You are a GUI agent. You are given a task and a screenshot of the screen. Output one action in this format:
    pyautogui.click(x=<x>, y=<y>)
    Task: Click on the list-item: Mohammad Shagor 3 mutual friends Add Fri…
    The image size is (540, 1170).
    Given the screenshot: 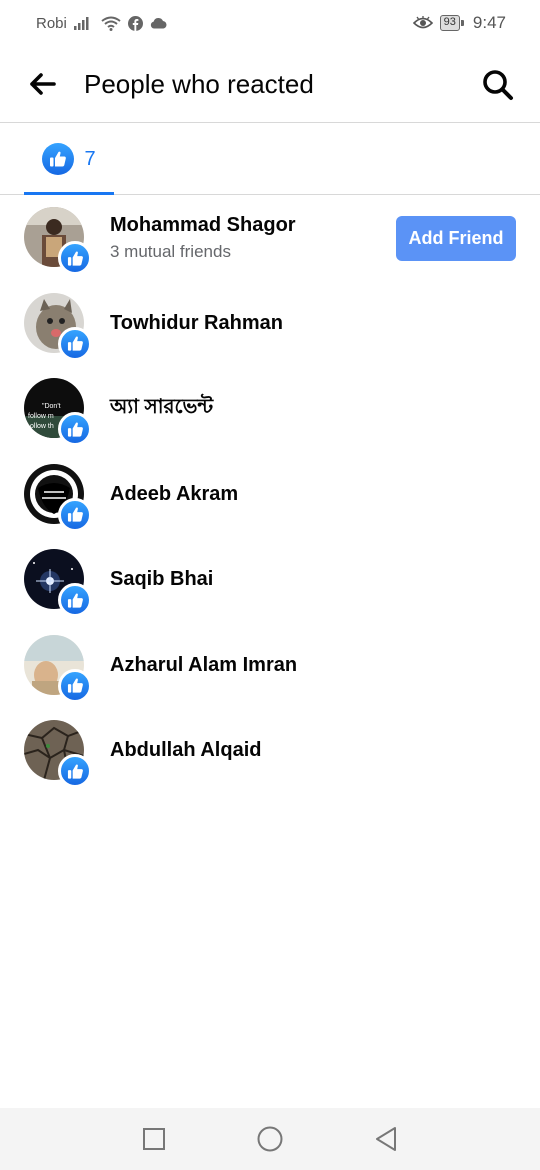 What is the action you would take?
    pyautogui.click(x=270, y=238)
    